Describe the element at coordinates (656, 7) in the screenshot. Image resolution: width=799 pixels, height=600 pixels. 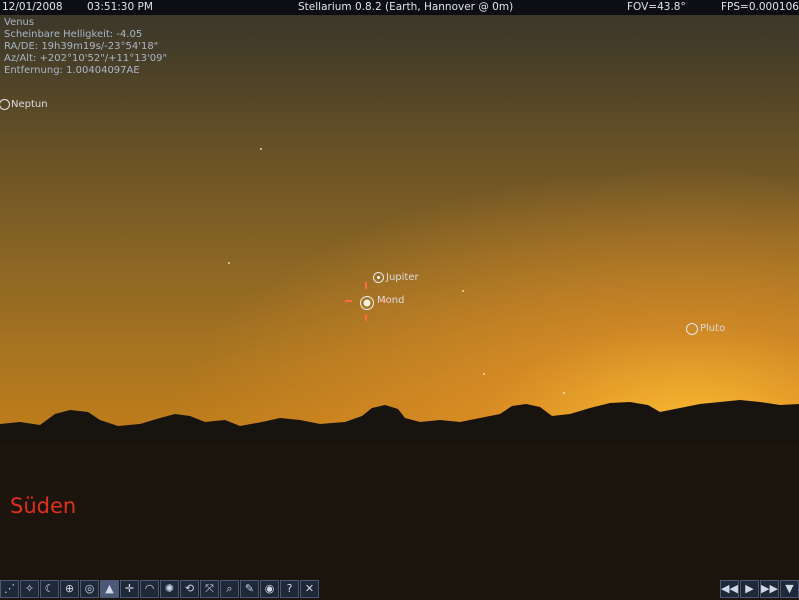
I see `fov-display: FOV=43.8°` at that location.